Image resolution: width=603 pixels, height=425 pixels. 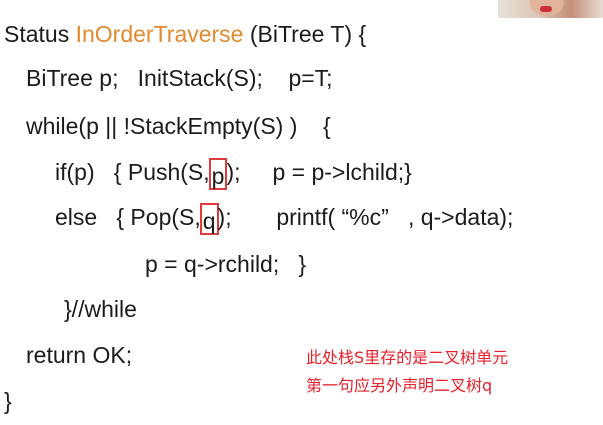 What do you see at coordinates (226, 264) in the screenshot?
I see `code-line-rchild: p = q->rchild; }` at bounding box center [226, 264].